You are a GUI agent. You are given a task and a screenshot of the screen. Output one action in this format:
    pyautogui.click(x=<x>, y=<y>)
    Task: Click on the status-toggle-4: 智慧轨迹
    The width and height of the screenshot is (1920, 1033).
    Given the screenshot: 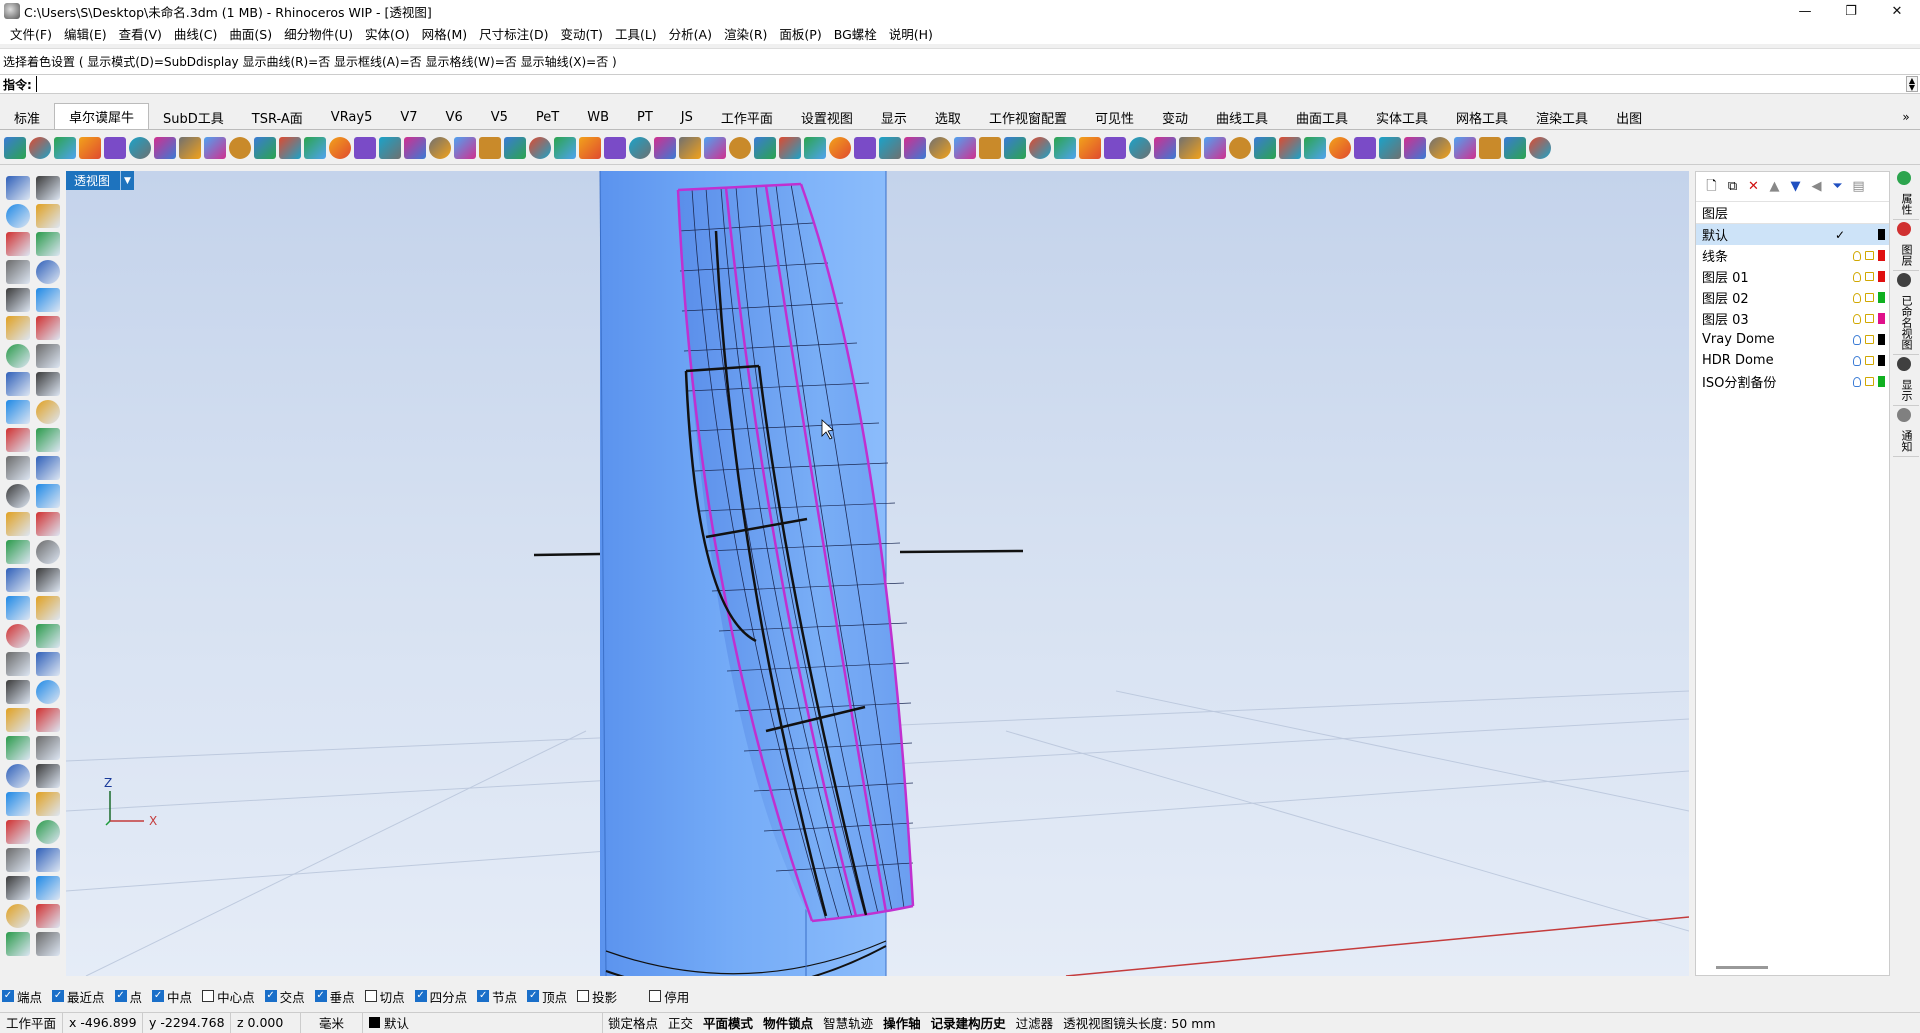 What is the action you would take?
    pyautogui.click(x=848, y=1023)
    